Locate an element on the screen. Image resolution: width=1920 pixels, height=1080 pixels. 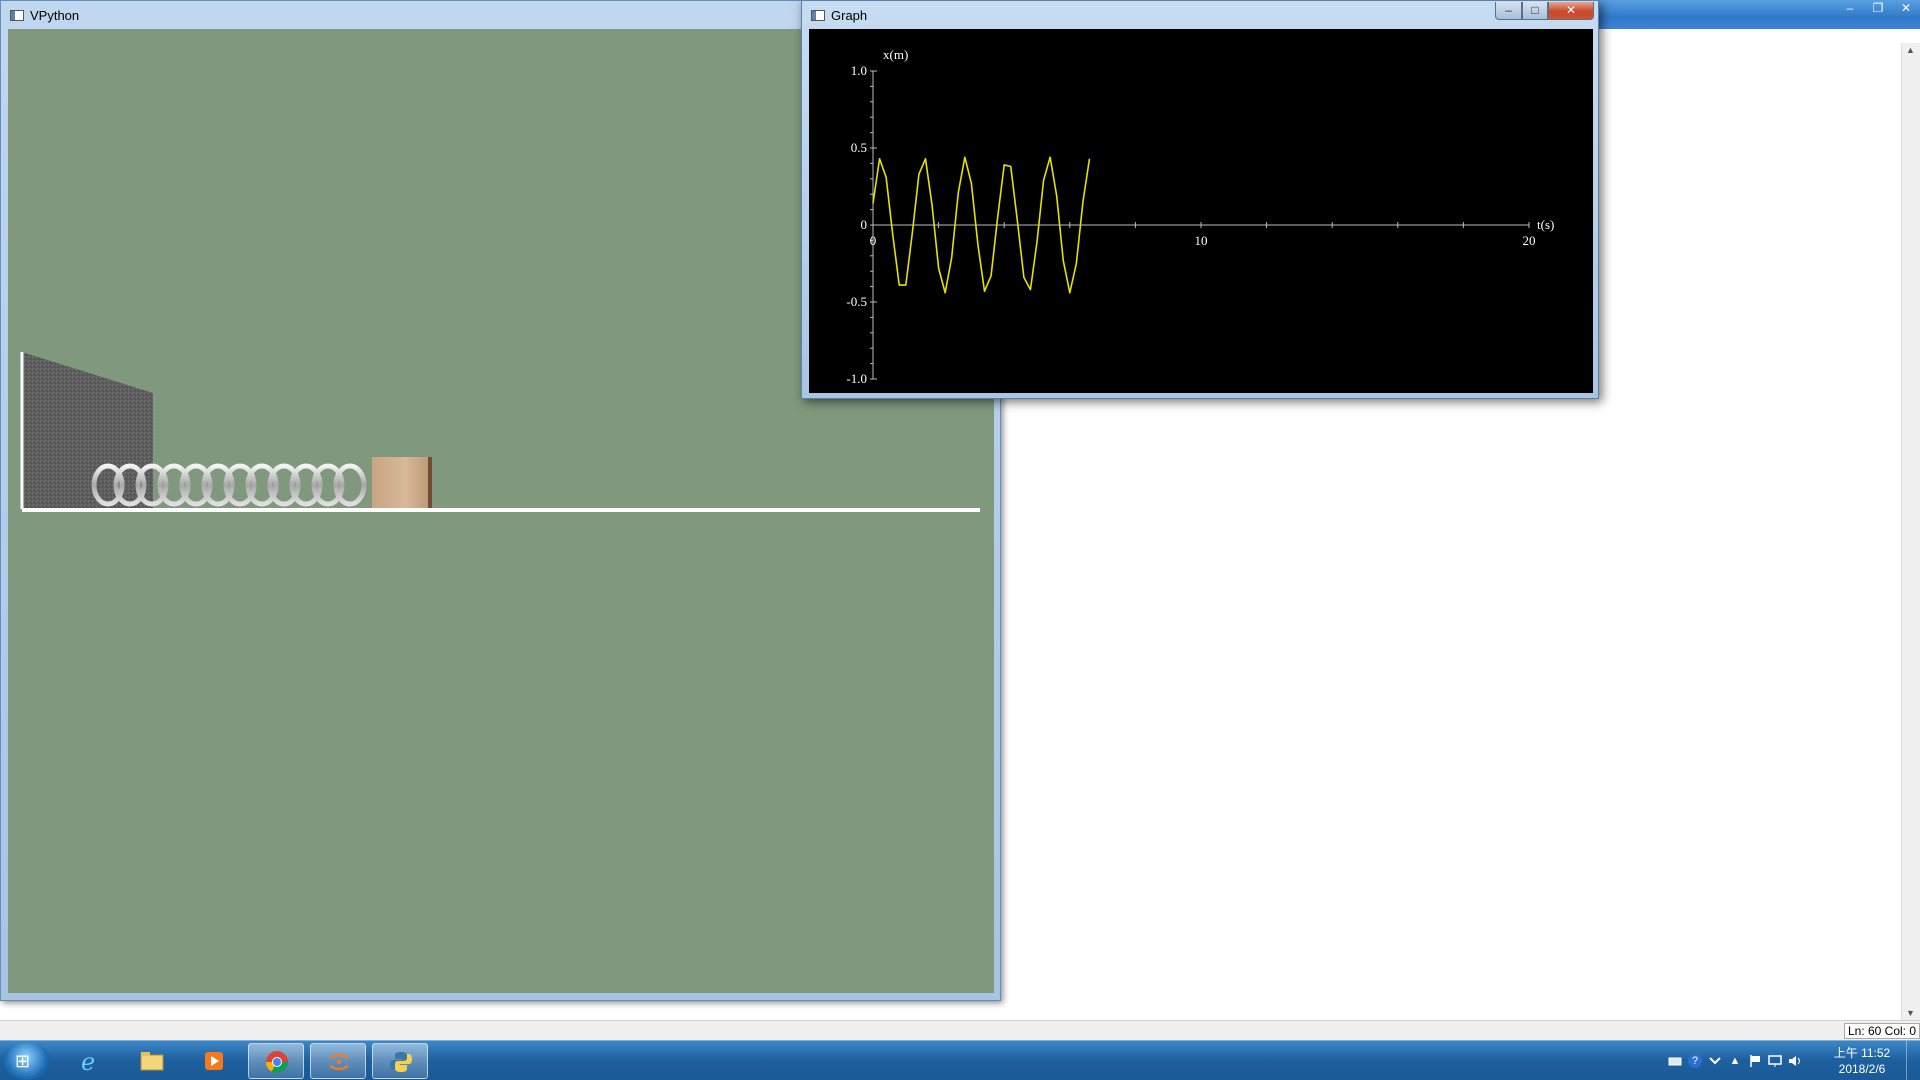
volume-icon is located at coordinates (1795, 1061).